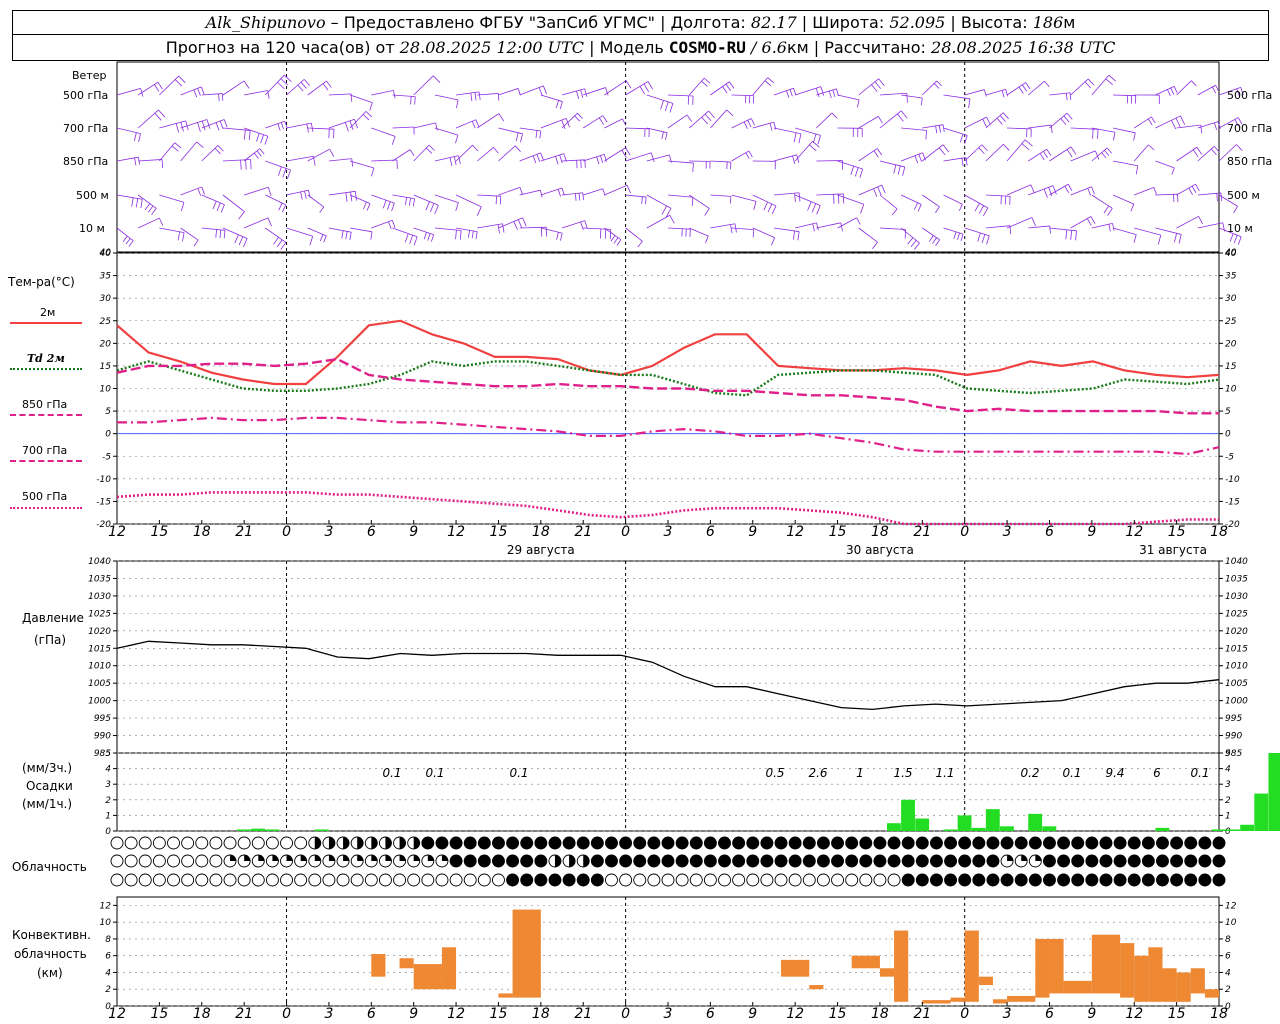 Image resolution: width=1280 pixels, height=1024 pixels. Describe the element at coordinates (53, 618) in the screenshot. I see `pressure-title: Давление` at that location.